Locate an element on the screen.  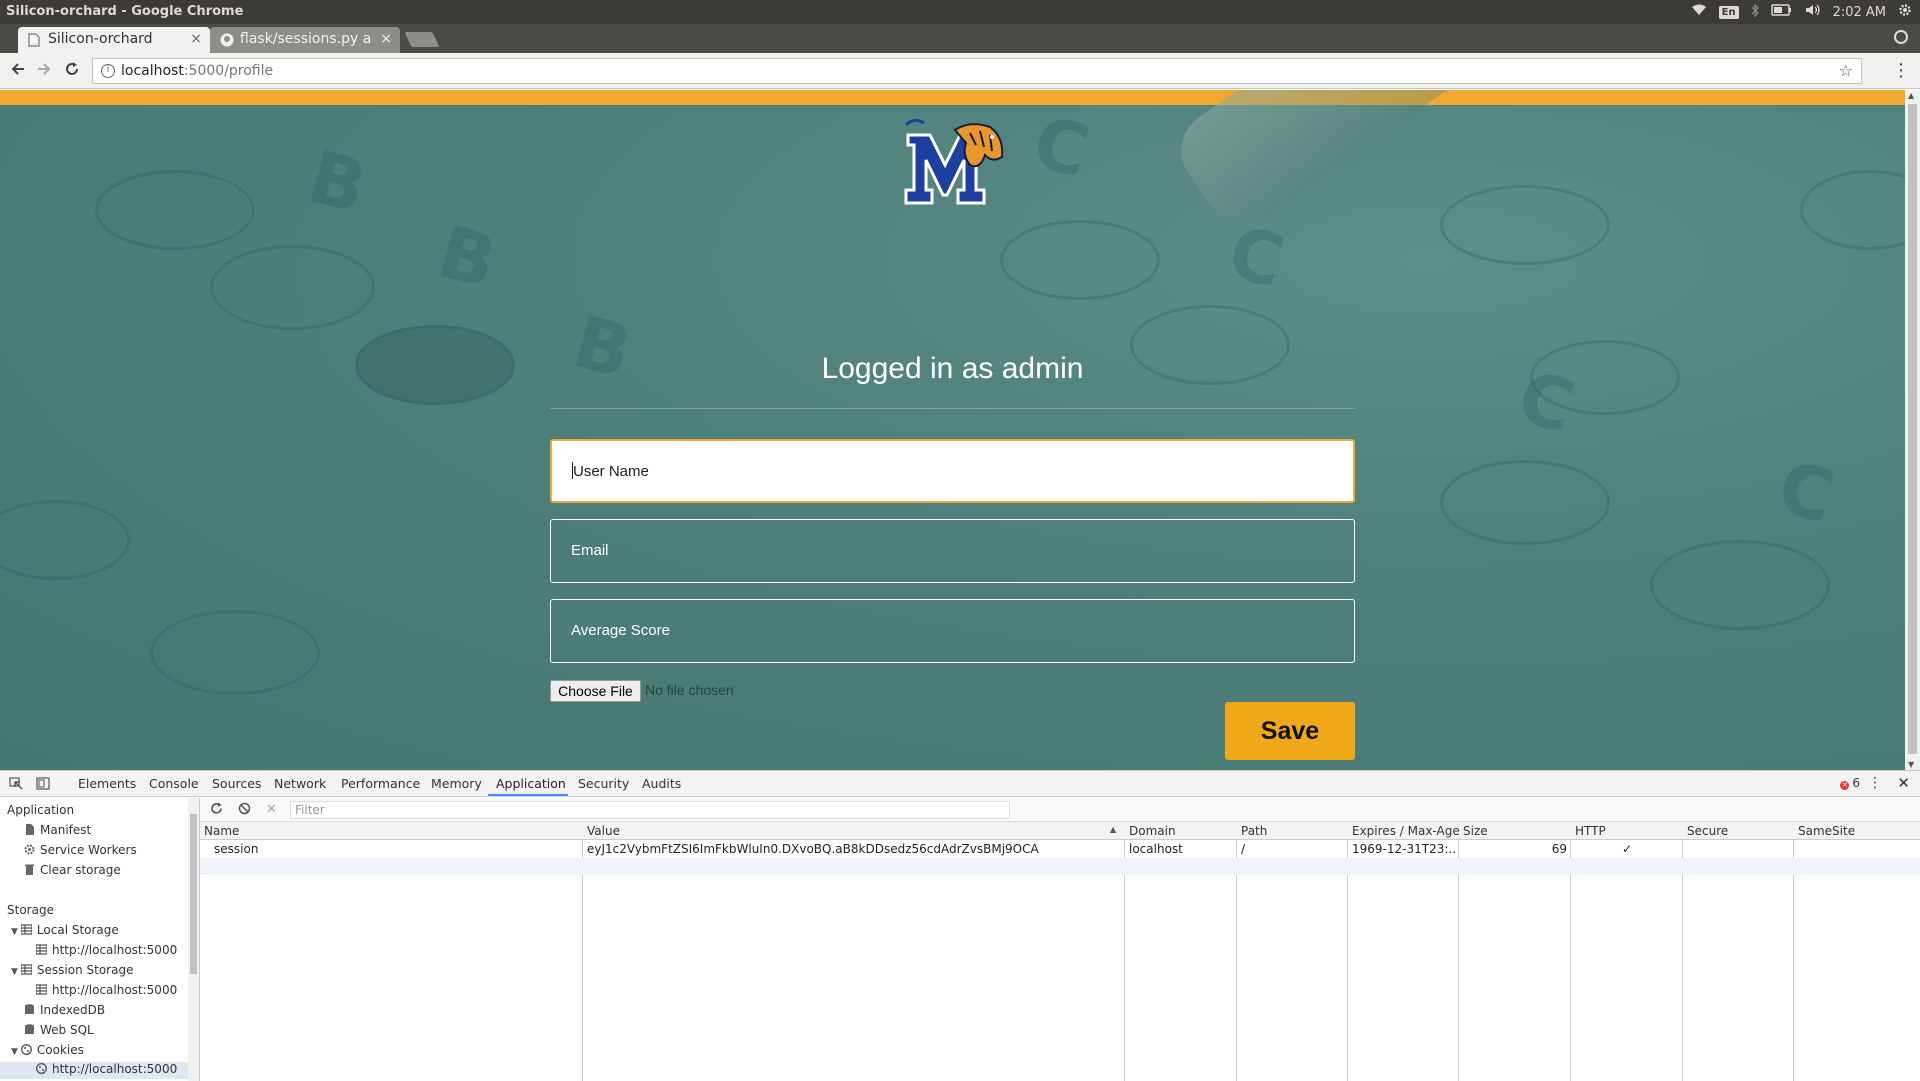
sidebar-item-clear-storage: Clear storage is located at coordinates (72, 870).